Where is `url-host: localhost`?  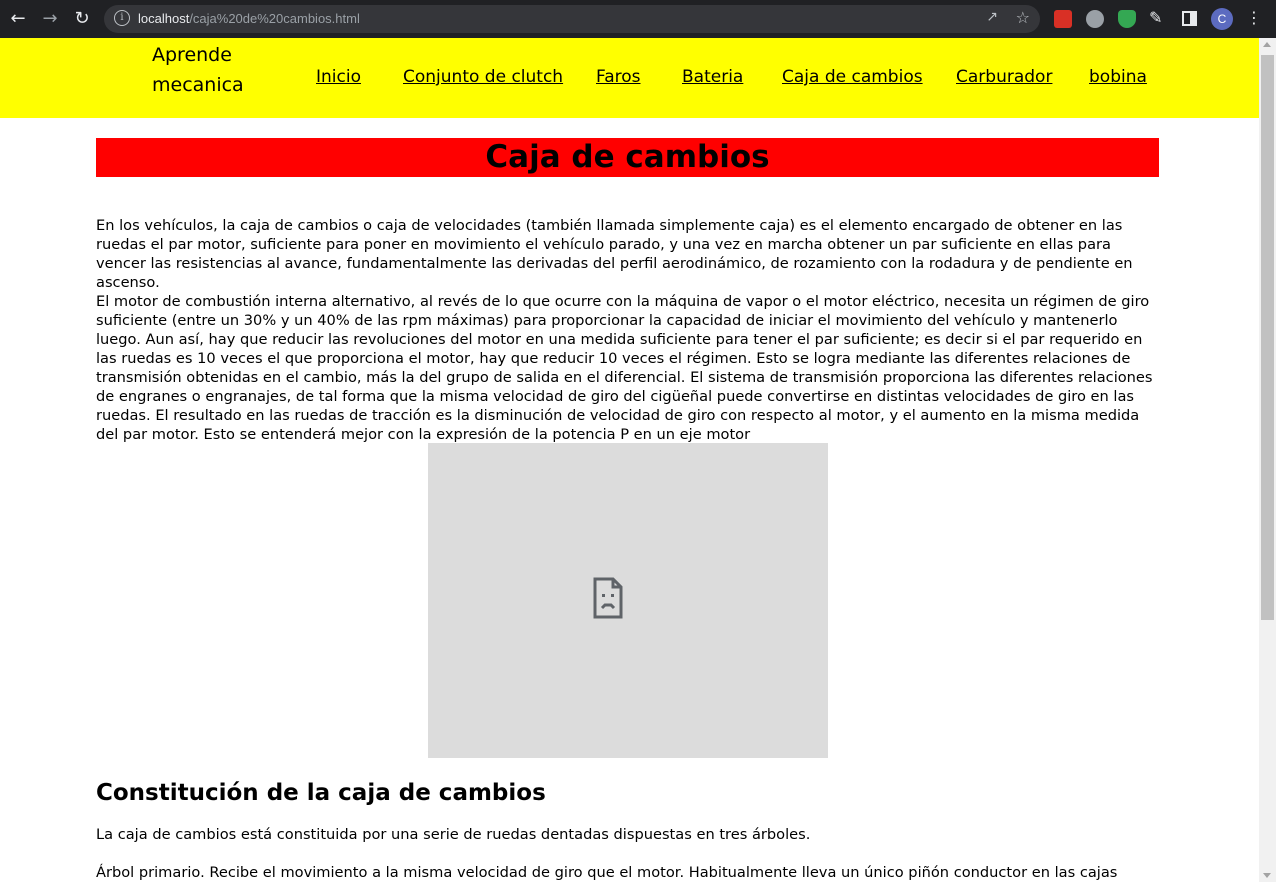
url-host: localhost is located at coordinates (164, 18).